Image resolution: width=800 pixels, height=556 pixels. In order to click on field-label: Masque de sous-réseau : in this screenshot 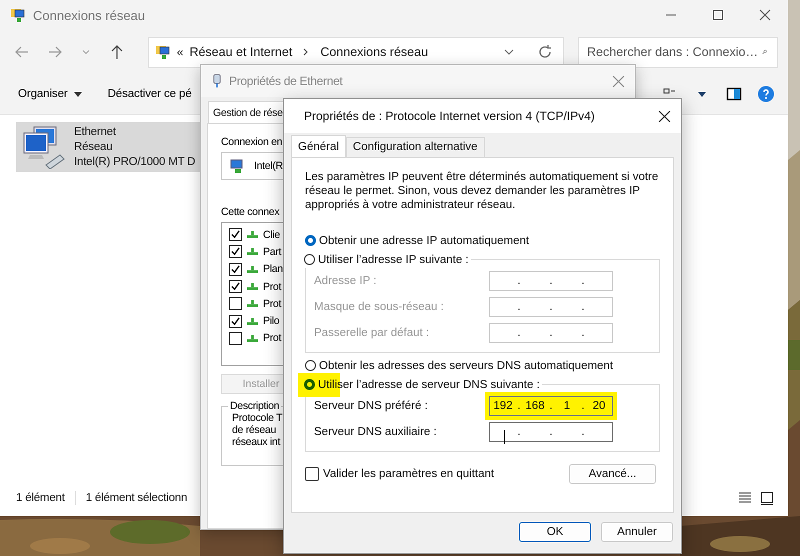, I will do `click(379, 307)`.